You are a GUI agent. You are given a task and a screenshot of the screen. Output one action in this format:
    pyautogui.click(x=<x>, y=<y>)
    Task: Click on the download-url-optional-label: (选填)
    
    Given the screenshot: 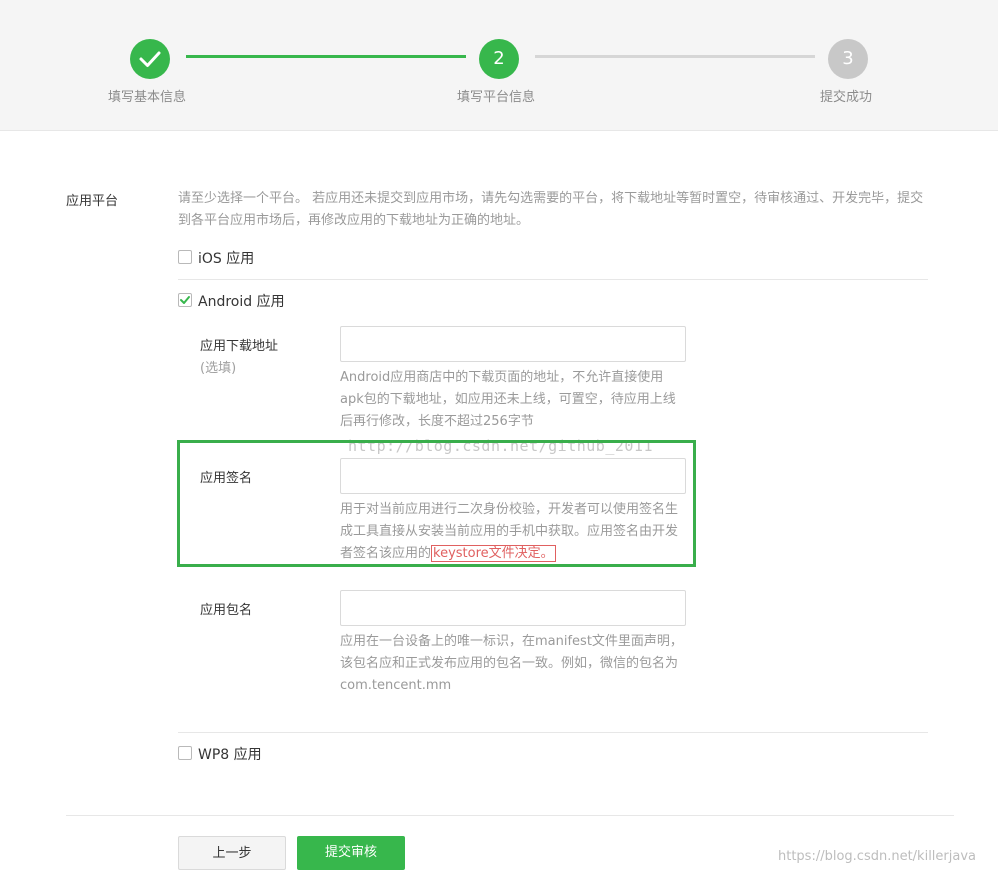 What is the action you would take?
    pyautogui.click(x=218, y=368)
    